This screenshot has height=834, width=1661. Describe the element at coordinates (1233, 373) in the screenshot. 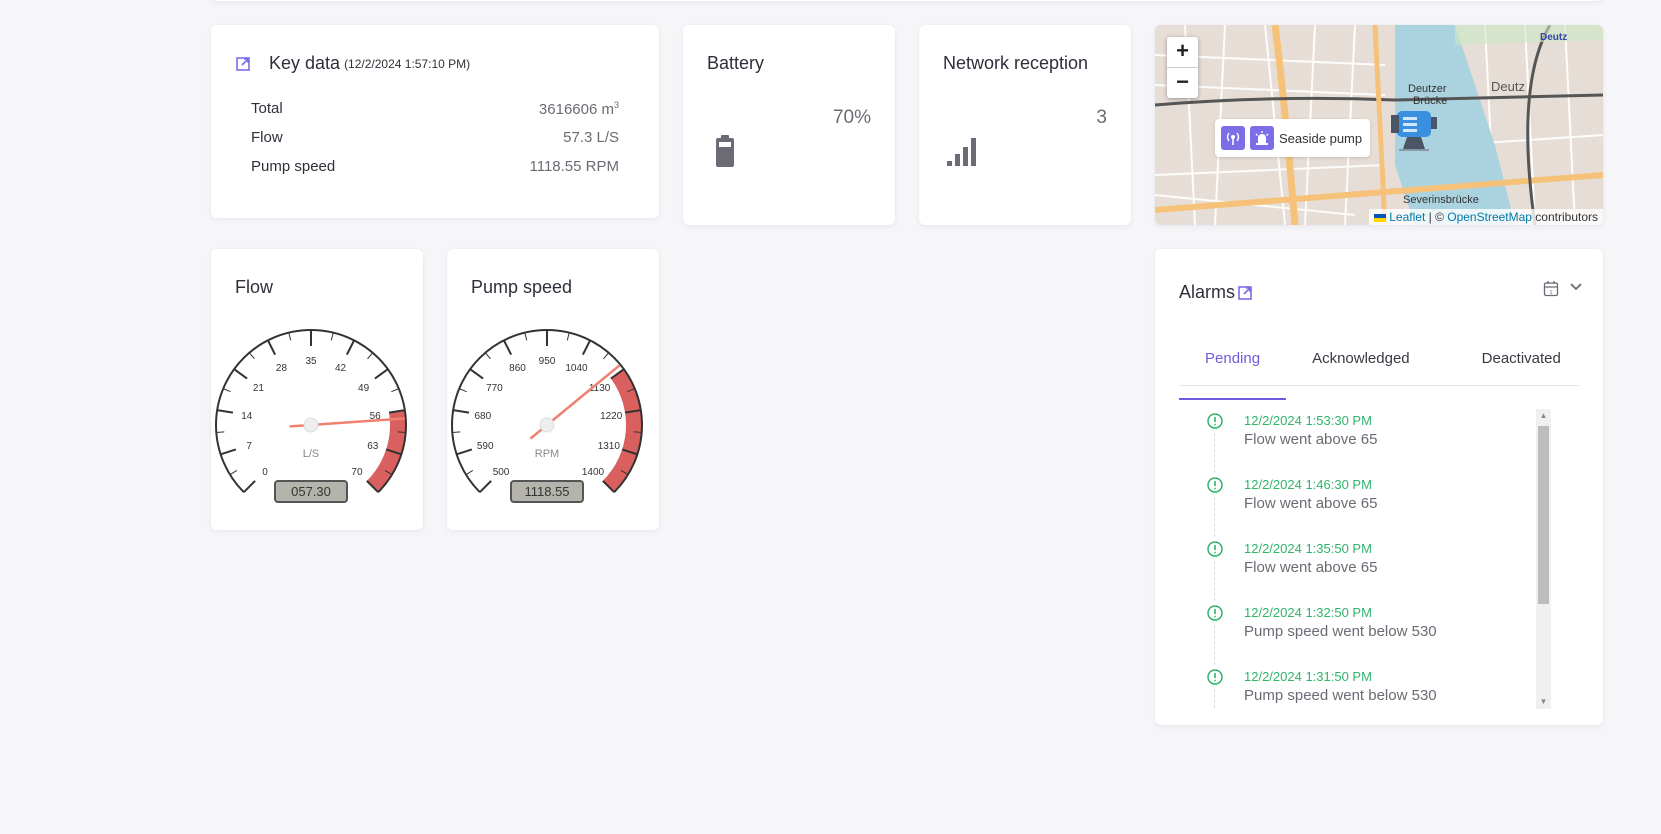

I see `tab-pending: Pending` at that location.